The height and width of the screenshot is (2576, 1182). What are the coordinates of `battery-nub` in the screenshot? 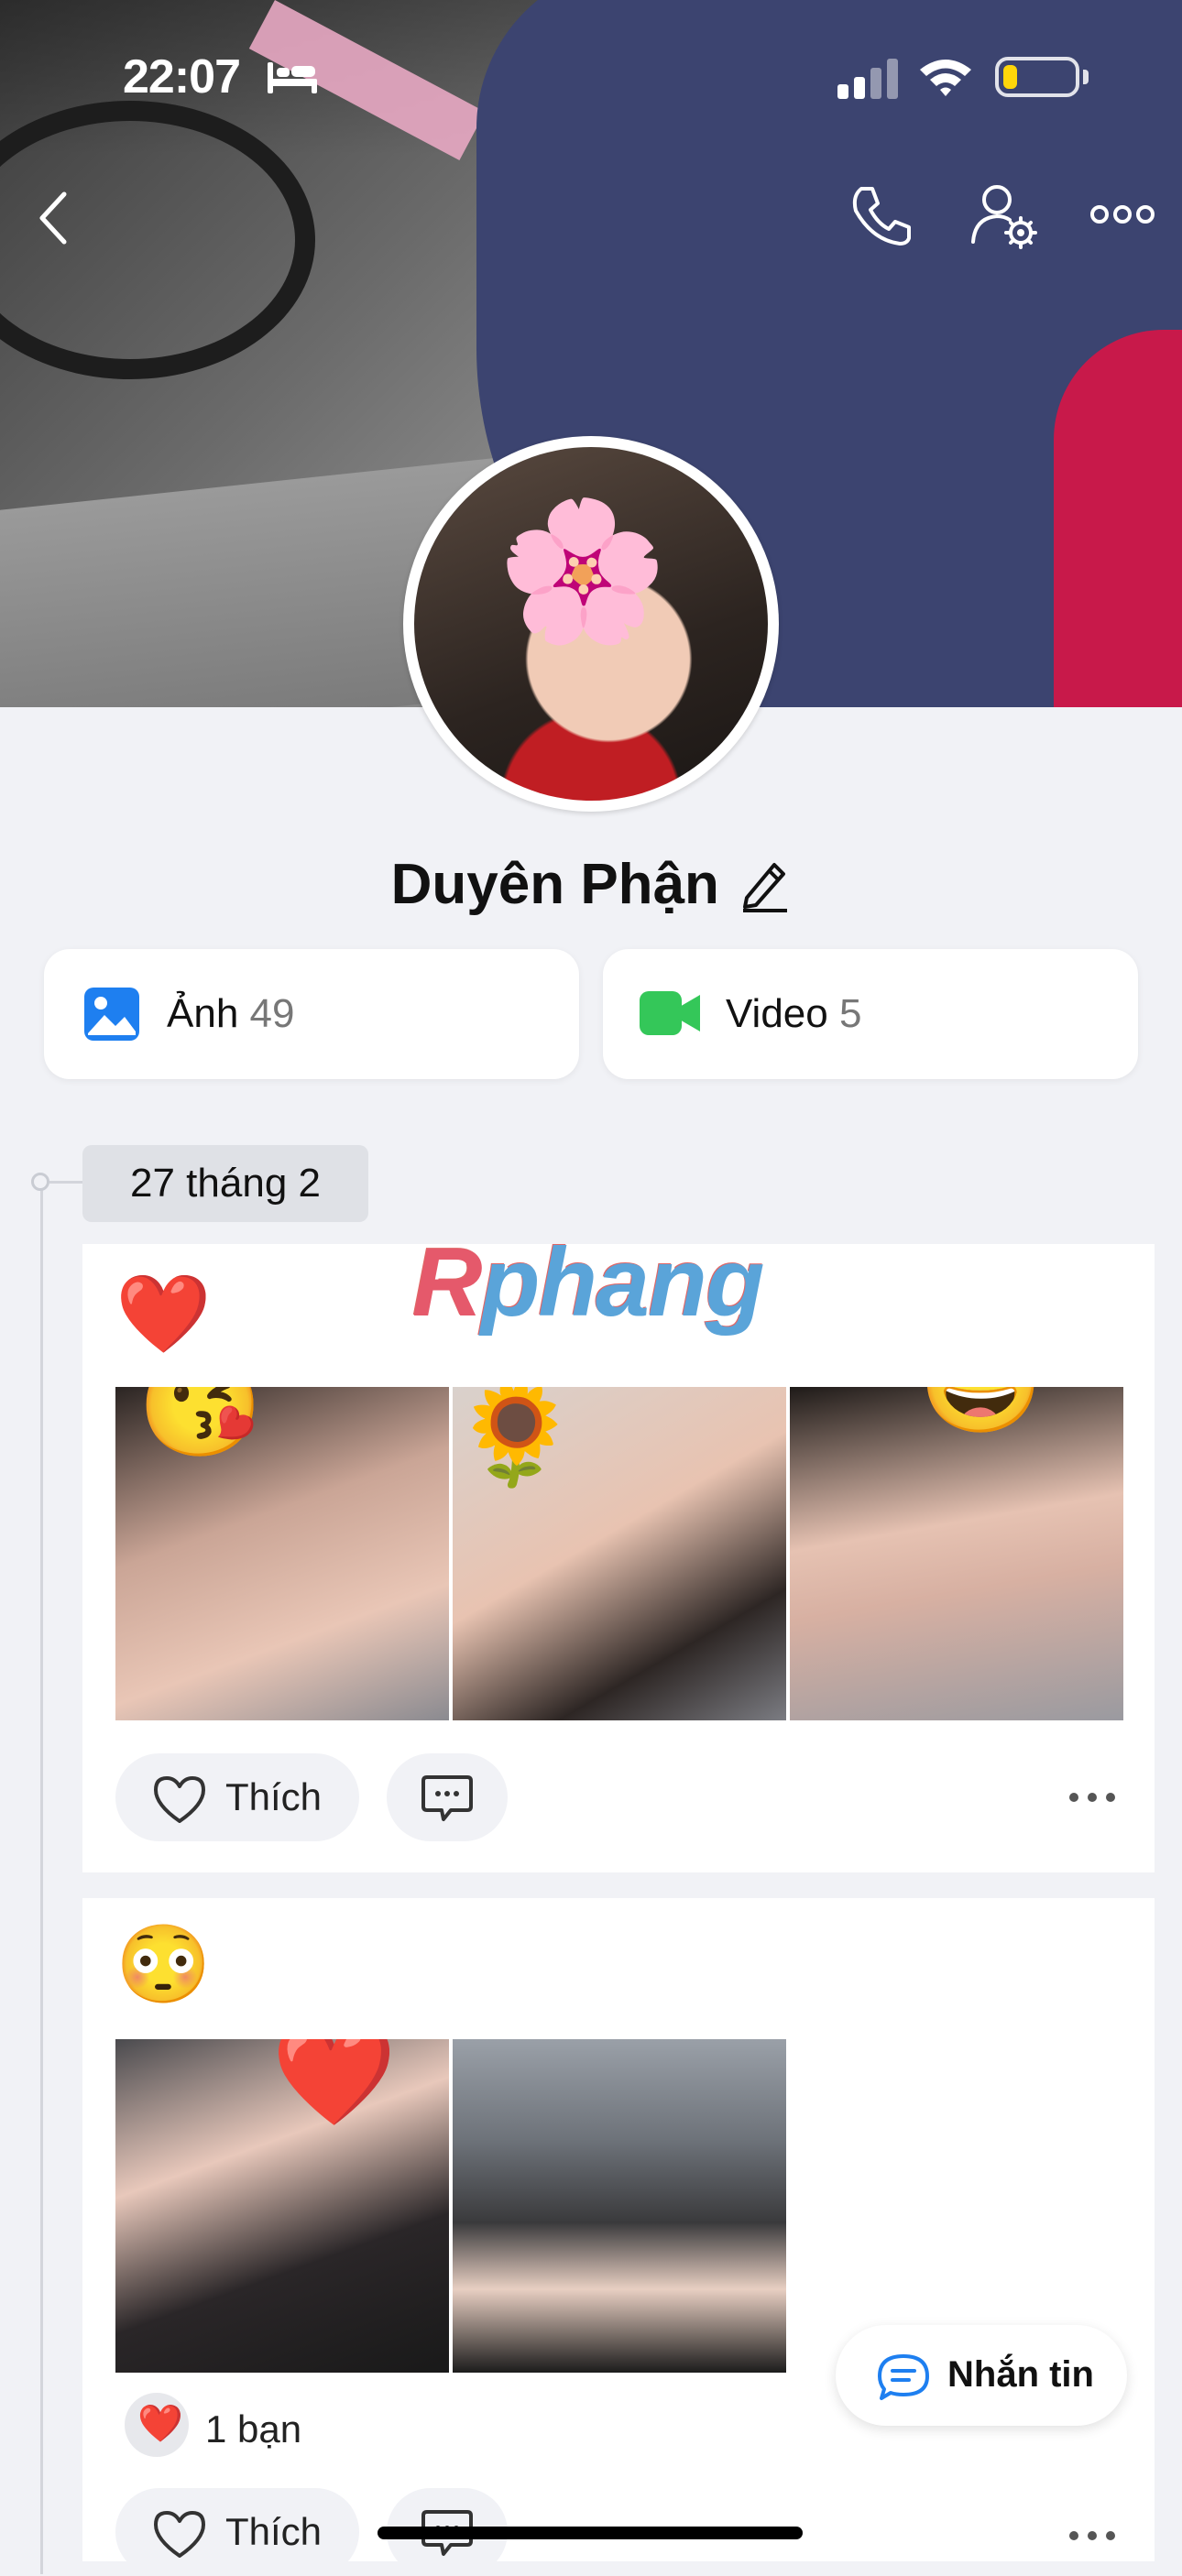 It's located at (1086, 77).